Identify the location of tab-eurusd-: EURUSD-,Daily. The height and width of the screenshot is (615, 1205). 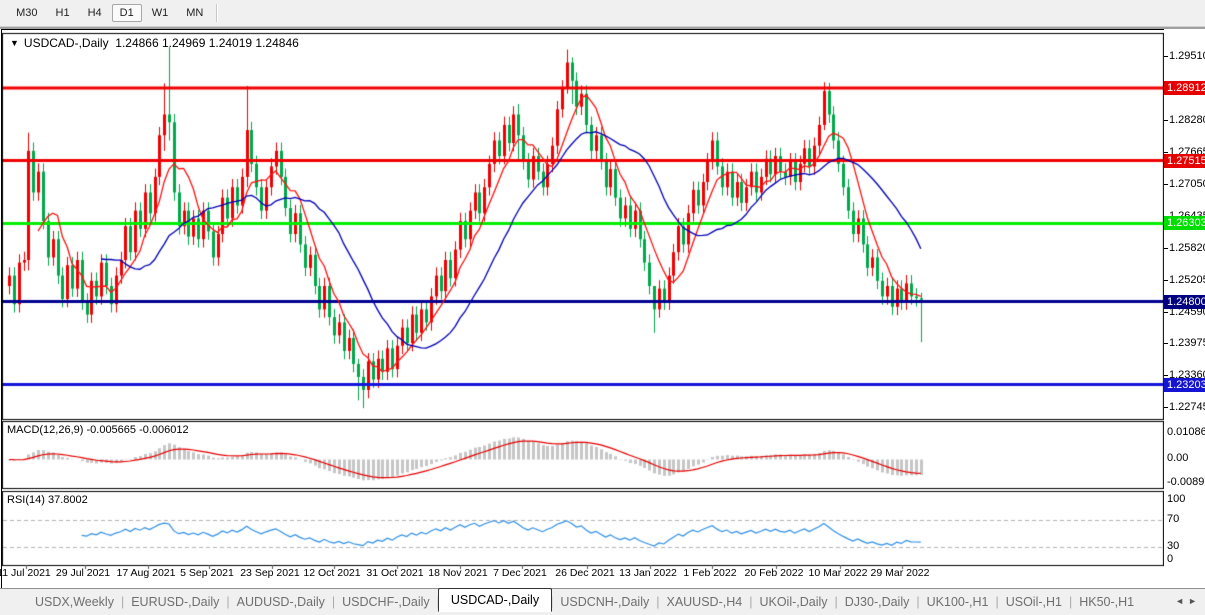
(175, 602).